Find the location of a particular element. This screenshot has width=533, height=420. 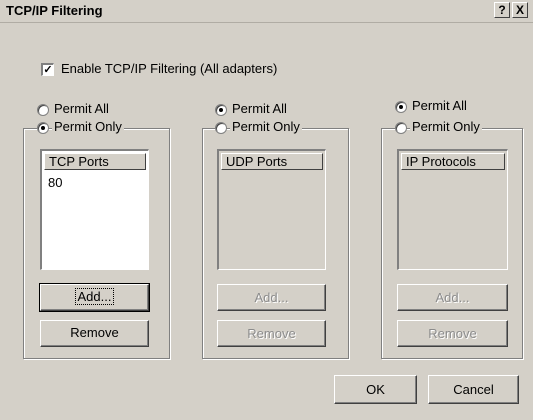

list-item: 80 is located at coordinates (55, 182).